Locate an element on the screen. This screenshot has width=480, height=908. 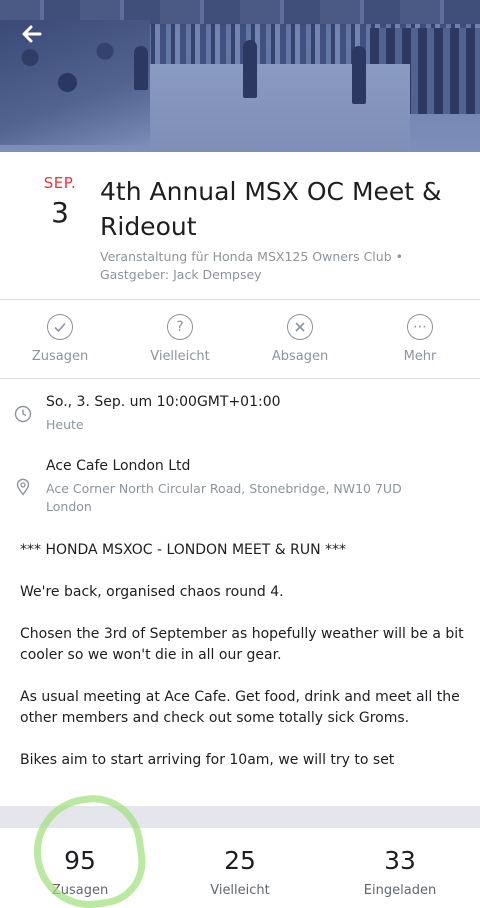
event-date-badge: SEP. 3 is located at coordinates (60, 201).